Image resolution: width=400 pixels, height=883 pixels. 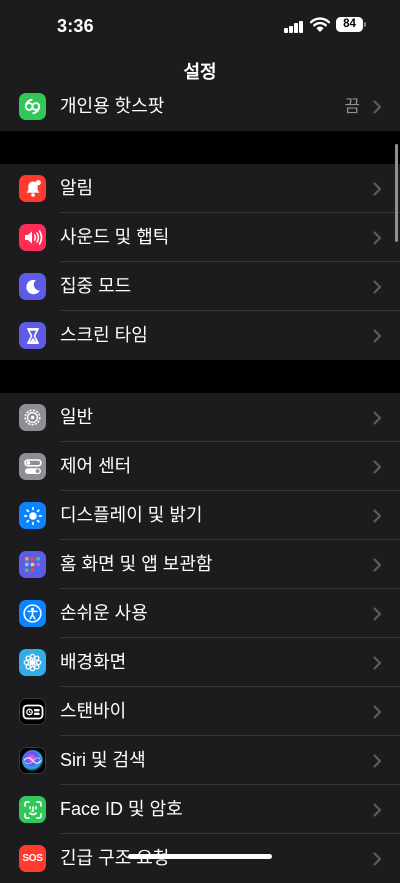 I want to click on settings-row-speaker: 사운드 및 햅틱, so click(x=200, y=237).